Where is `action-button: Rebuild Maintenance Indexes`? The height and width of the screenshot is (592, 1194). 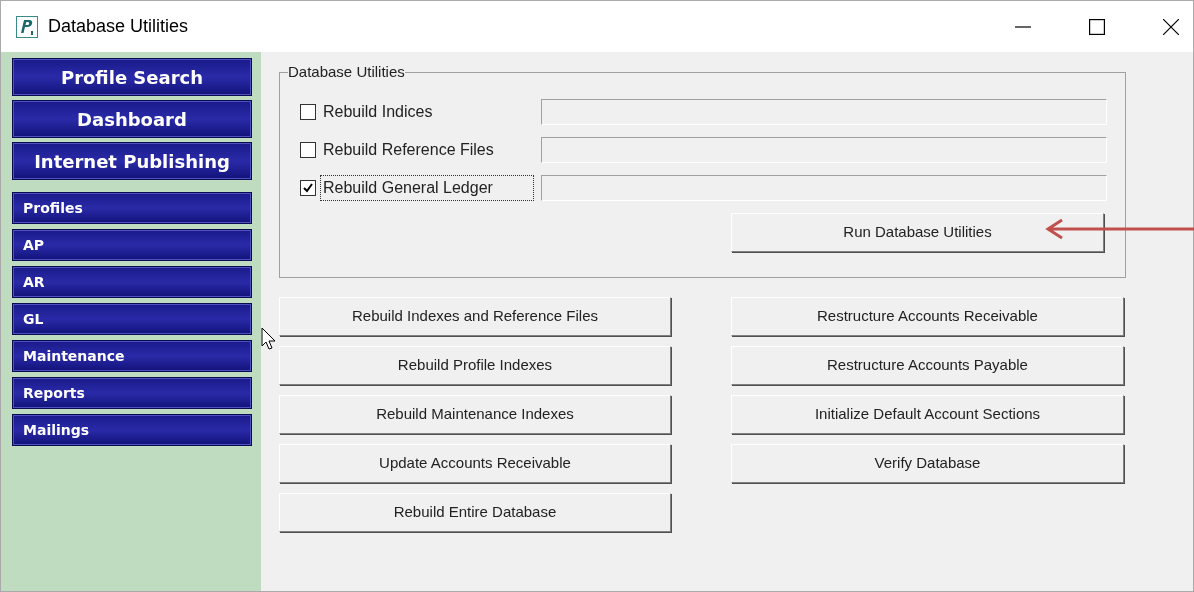 action-button: Rebuild Maintenance Indexes is located at coordinates (475, 414).